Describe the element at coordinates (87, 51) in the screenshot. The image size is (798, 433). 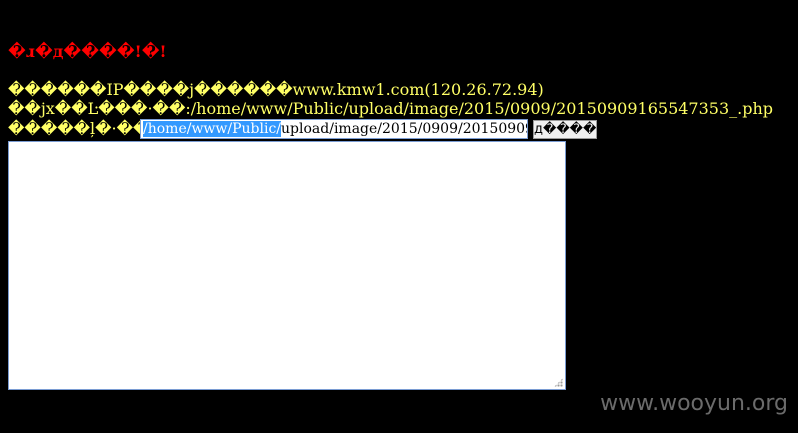
I see `page-title: �ɹ�д����!�!` at that location.